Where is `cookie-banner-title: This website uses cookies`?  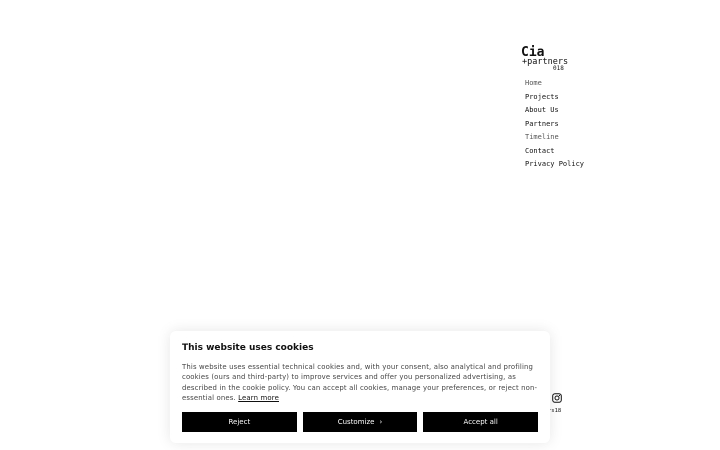 cookie-banner-title: This website uses cookies is located at coordinates (248, 348).